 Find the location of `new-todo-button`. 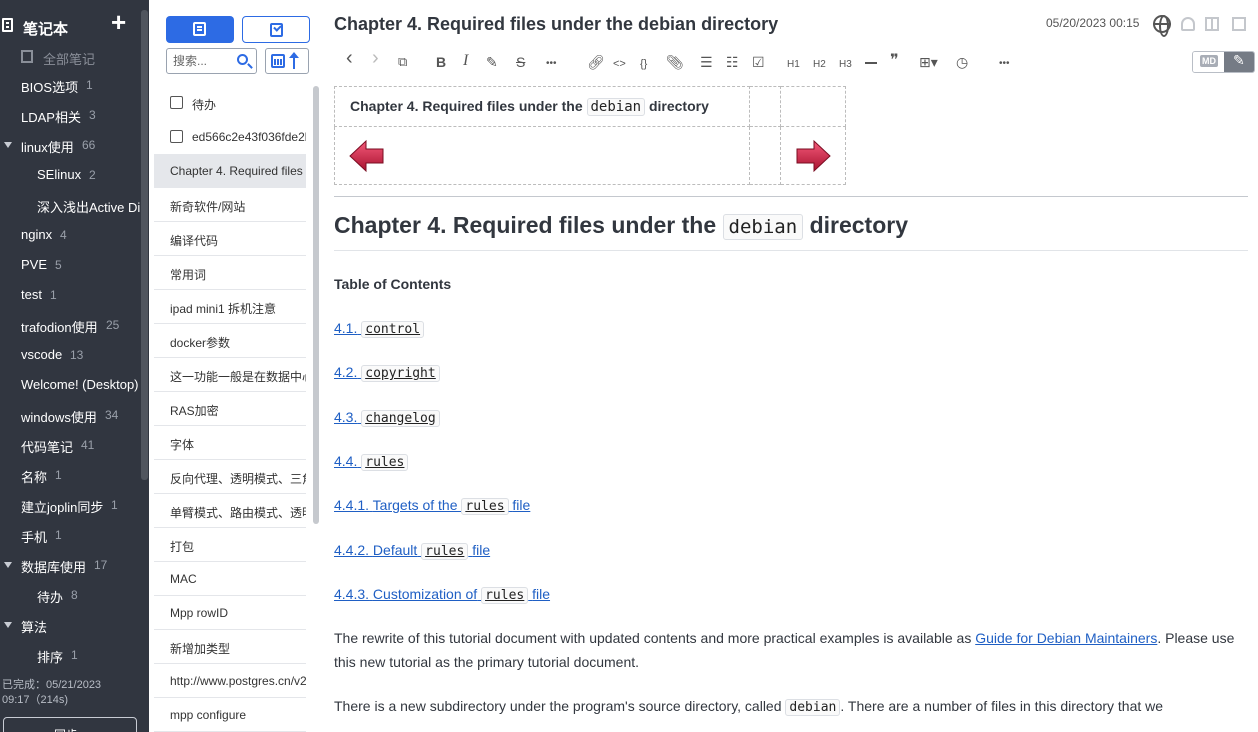

new-todo-button is located at coordinates (276, 29).